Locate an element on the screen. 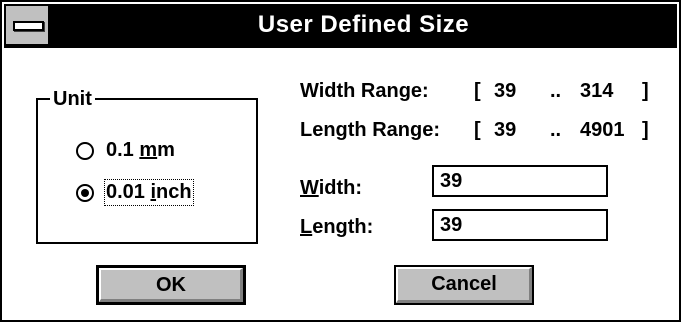  radio-selected-dot is located at coordinates (85, 193).